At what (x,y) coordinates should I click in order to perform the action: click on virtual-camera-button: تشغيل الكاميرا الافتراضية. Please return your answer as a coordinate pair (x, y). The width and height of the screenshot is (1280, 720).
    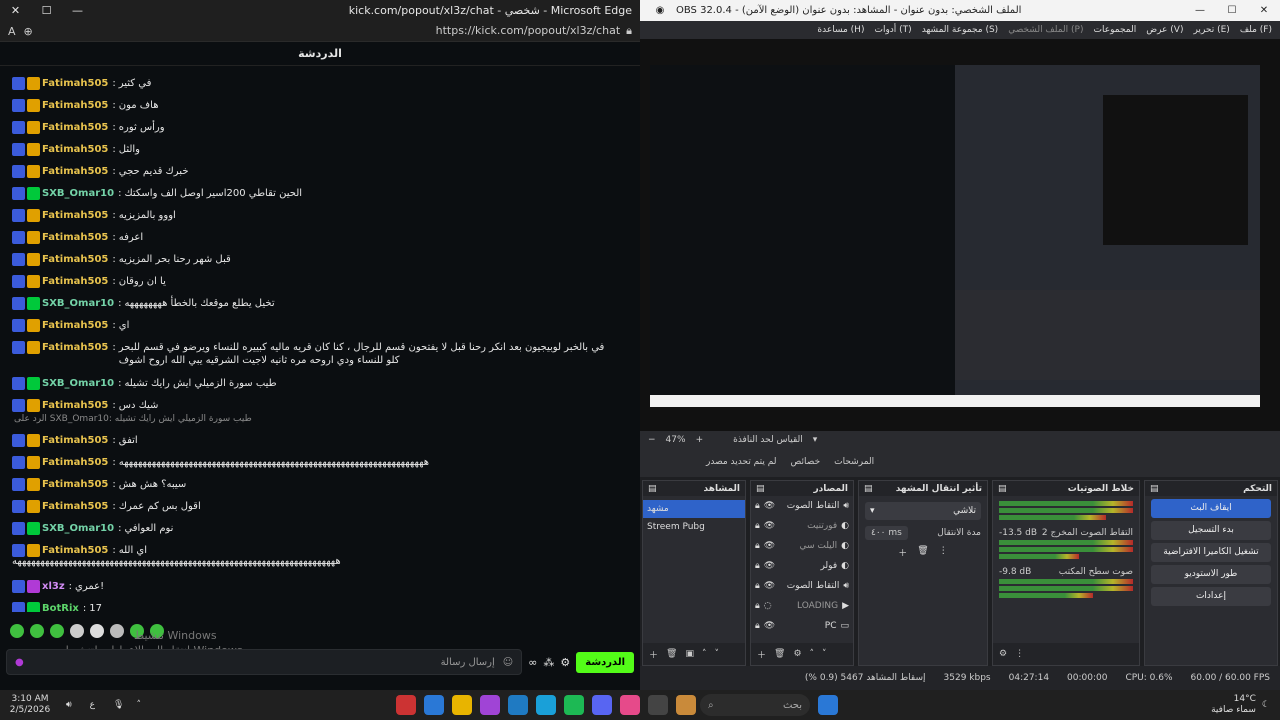
    Looking at the image, I should click on (1211, 552).